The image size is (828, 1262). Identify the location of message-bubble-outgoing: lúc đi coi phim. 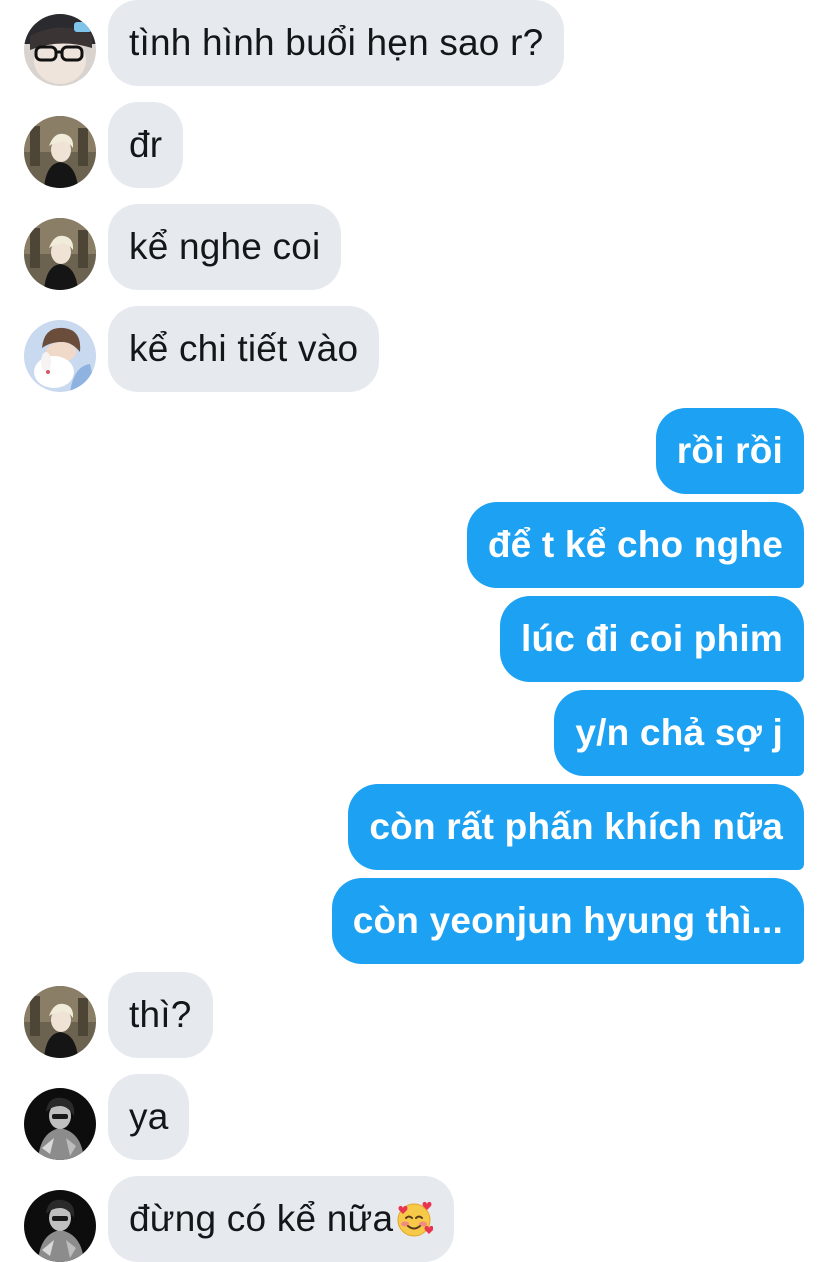
(651, 639).